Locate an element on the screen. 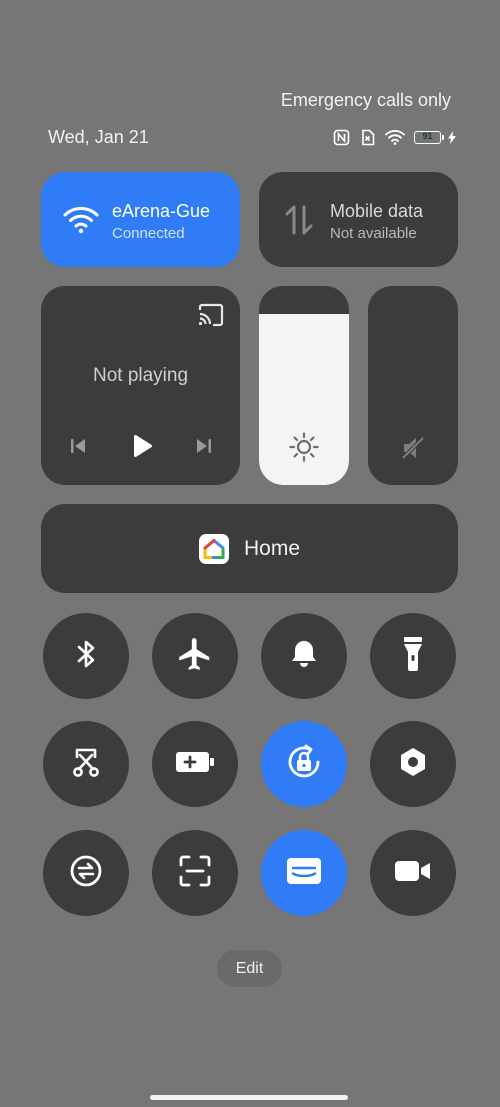 The height and width of the screenshot is (1107, 500). play-icon is located at coordinates (141, 446).